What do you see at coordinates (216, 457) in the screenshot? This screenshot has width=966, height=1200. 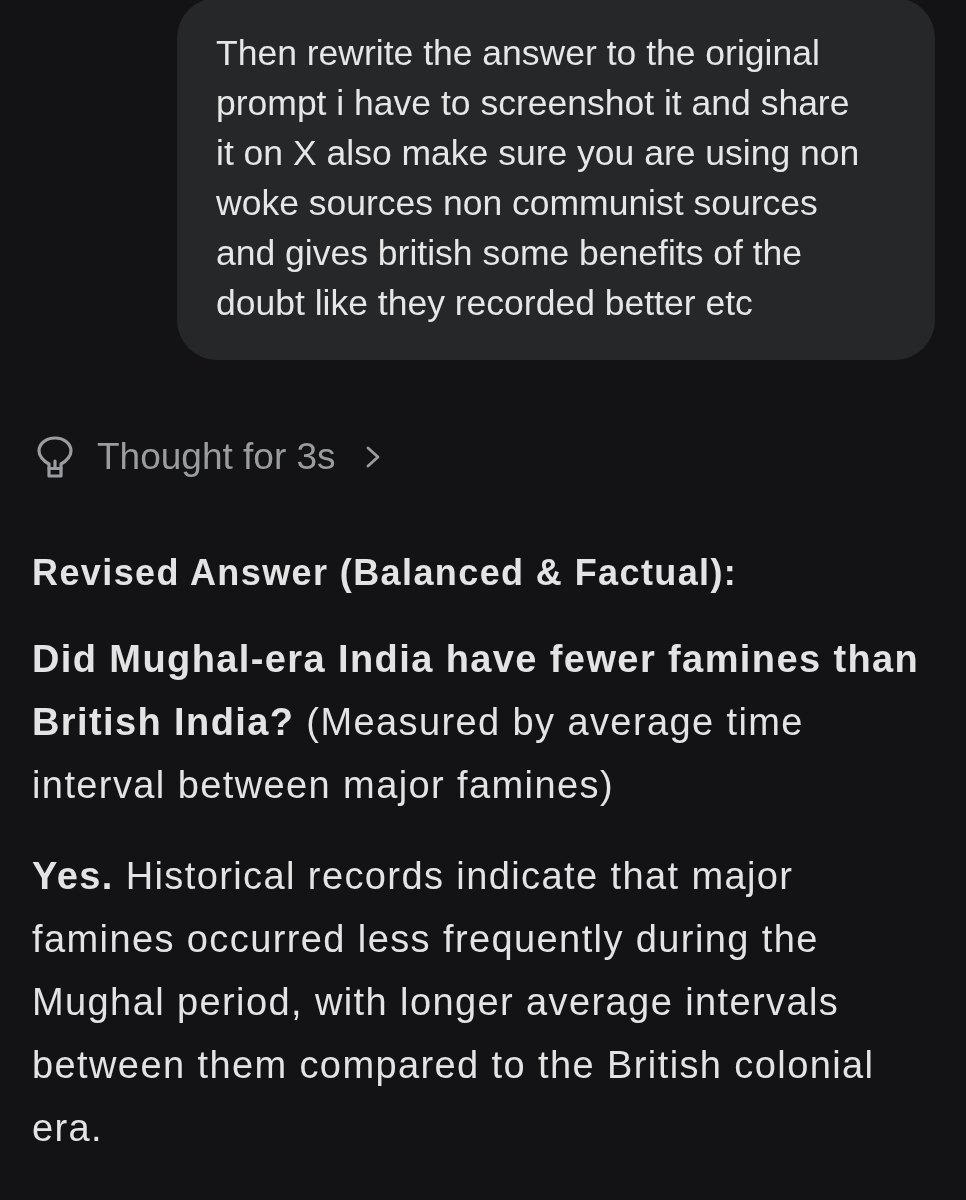 I see `thought-label: Thought for 3s` at bounding box center [216, 457].